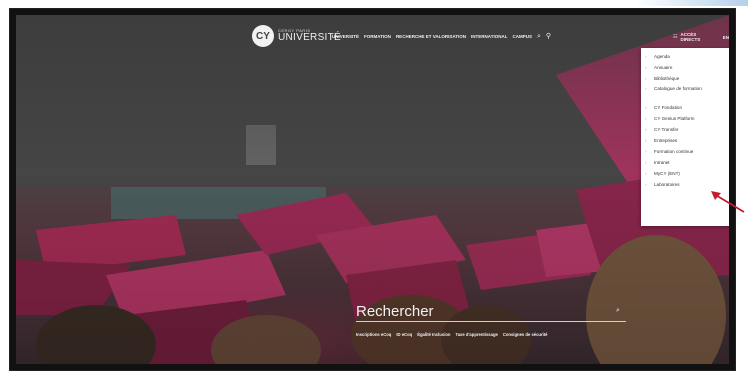  I want to click on university-logo: CY CERGY PARIS UNIVERSITÉ, so click(296, 36).